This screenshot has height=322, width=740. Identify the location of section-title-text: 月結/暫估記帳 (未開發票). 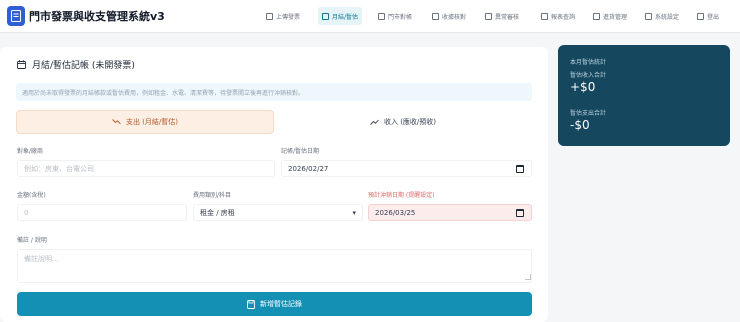
(83, 66).